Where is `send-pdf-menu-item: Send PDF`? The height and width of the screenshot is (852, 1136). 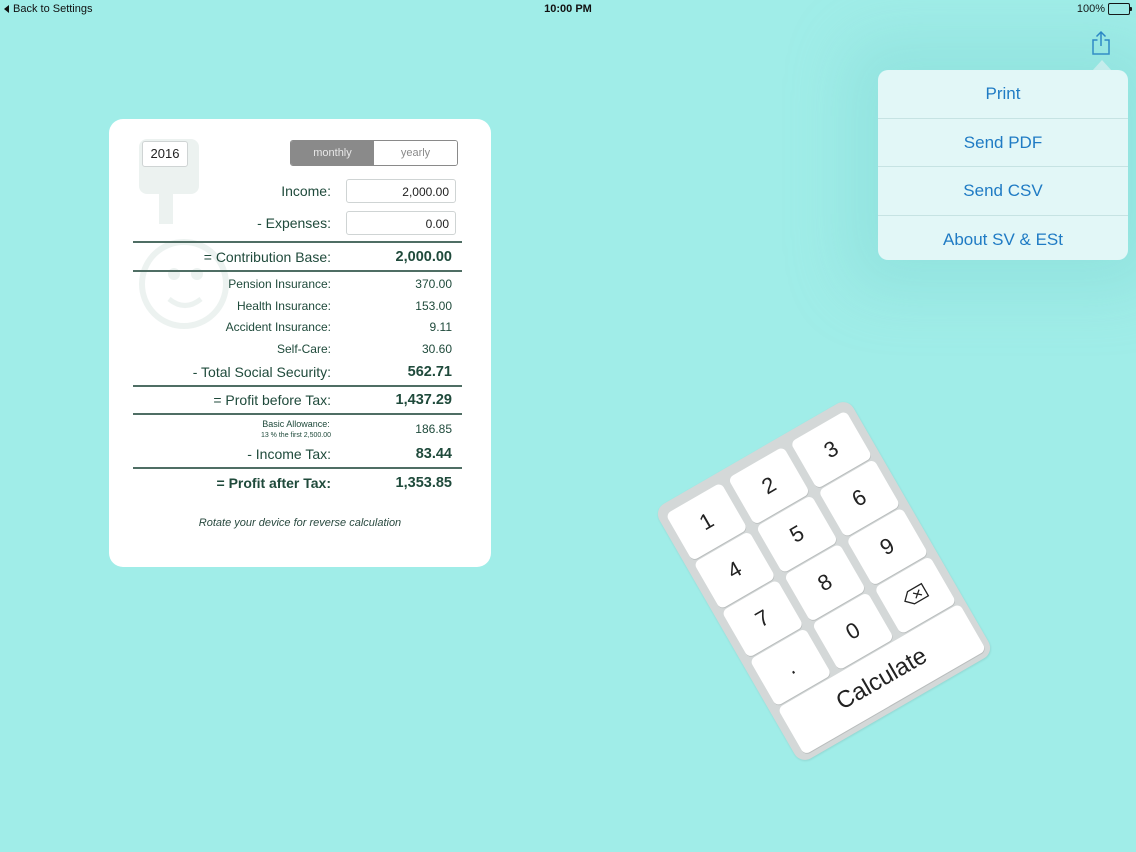
send-pdf-menu-item: Send PDF is located at coordinates (1003, 143).